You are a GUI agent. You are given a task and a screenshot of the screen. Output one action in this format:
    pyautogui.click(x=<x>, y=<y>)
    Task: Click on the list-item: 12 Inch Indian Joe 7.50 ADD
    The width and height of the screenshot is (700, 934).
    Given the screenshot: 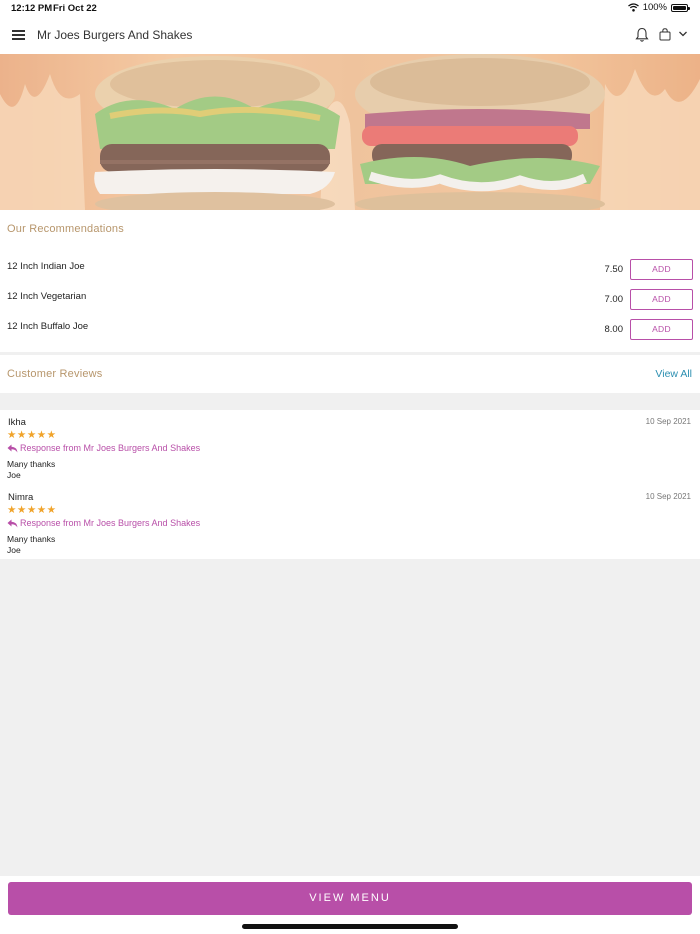 What is the action you would take?
    pyautogui.click(x=350, y=270)
    